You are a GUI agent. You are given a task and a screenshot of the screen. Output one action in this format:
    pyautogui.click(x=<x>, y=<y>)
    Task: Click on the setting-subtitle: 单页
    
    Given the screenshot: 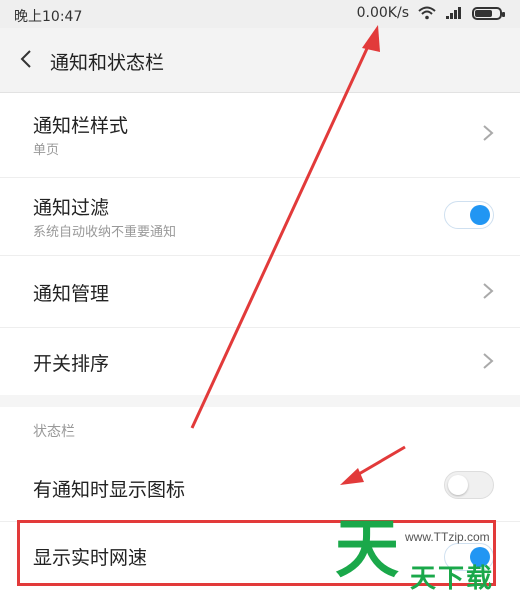 What is the action you would take?
    pyautogui.click(x=46, y=150)
    